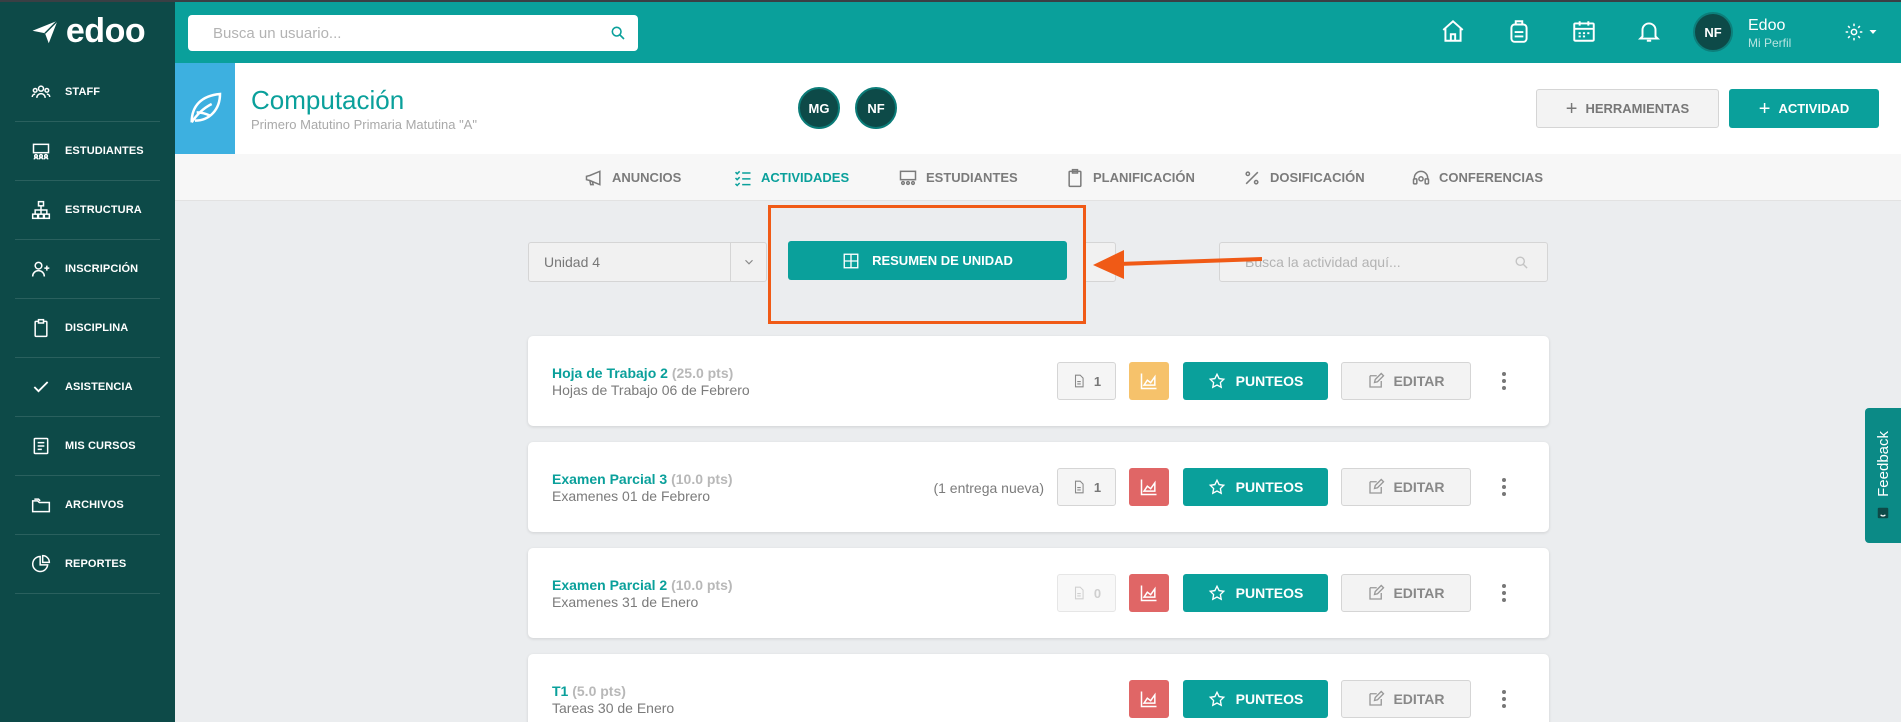 The height and width of the screenshot is (722, 1901). I want to click on edit-icon, so click(1377, 698).